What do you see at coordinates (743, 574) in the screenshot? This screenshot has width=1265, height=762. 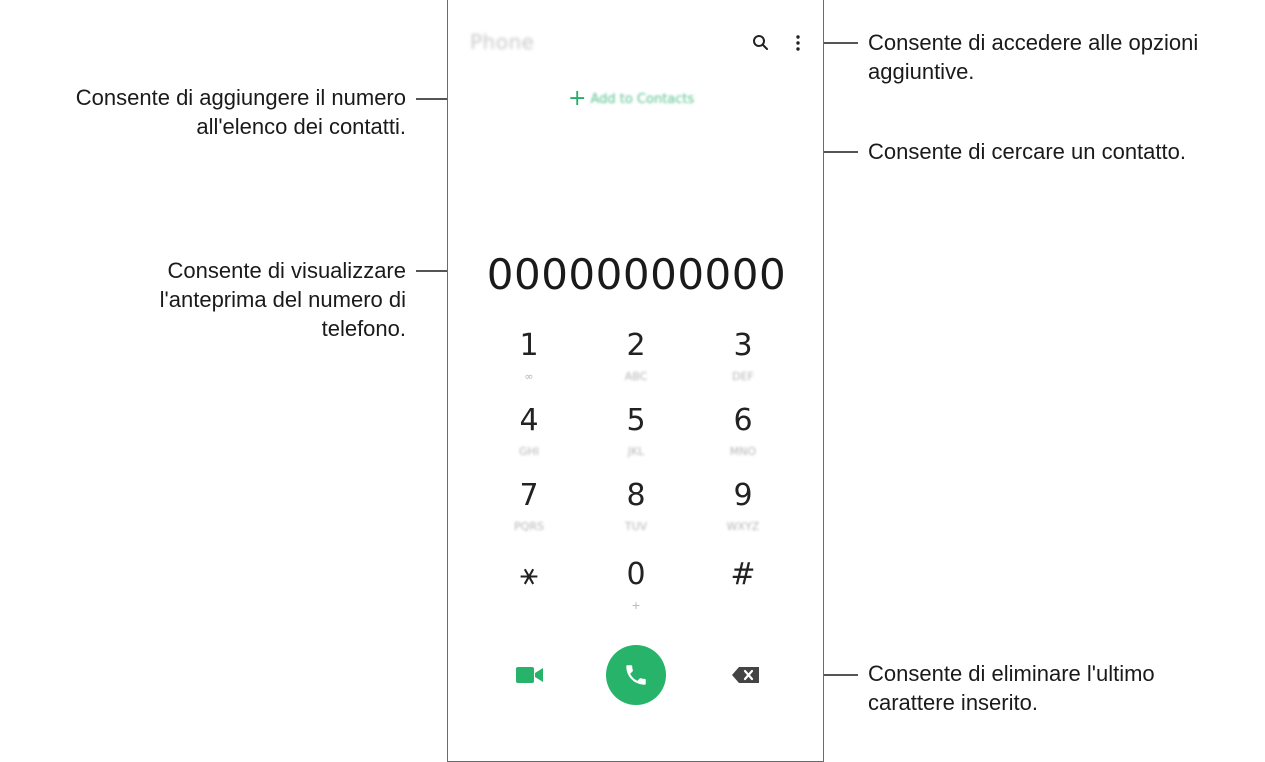 I see `dial-key-digit: #` at bounding box center [743, 574].